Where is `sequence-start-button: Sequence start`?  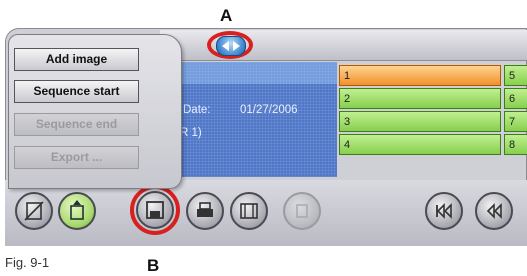
sequence-start-button: Sequence start is located at coordinates (76, 91).